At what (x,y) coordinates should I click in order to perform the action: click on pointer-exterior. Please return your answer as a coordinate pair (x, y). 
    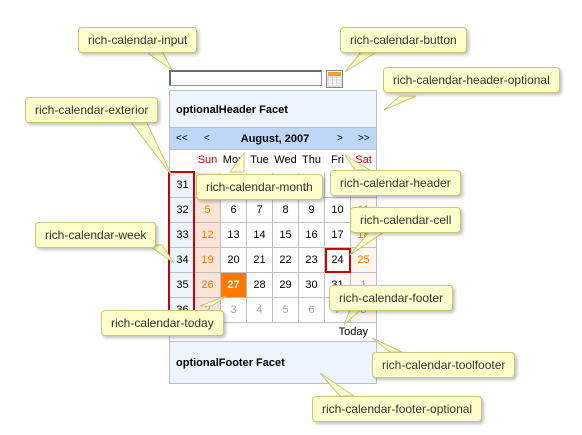
    Looking at the image, I should click on (150, 148).